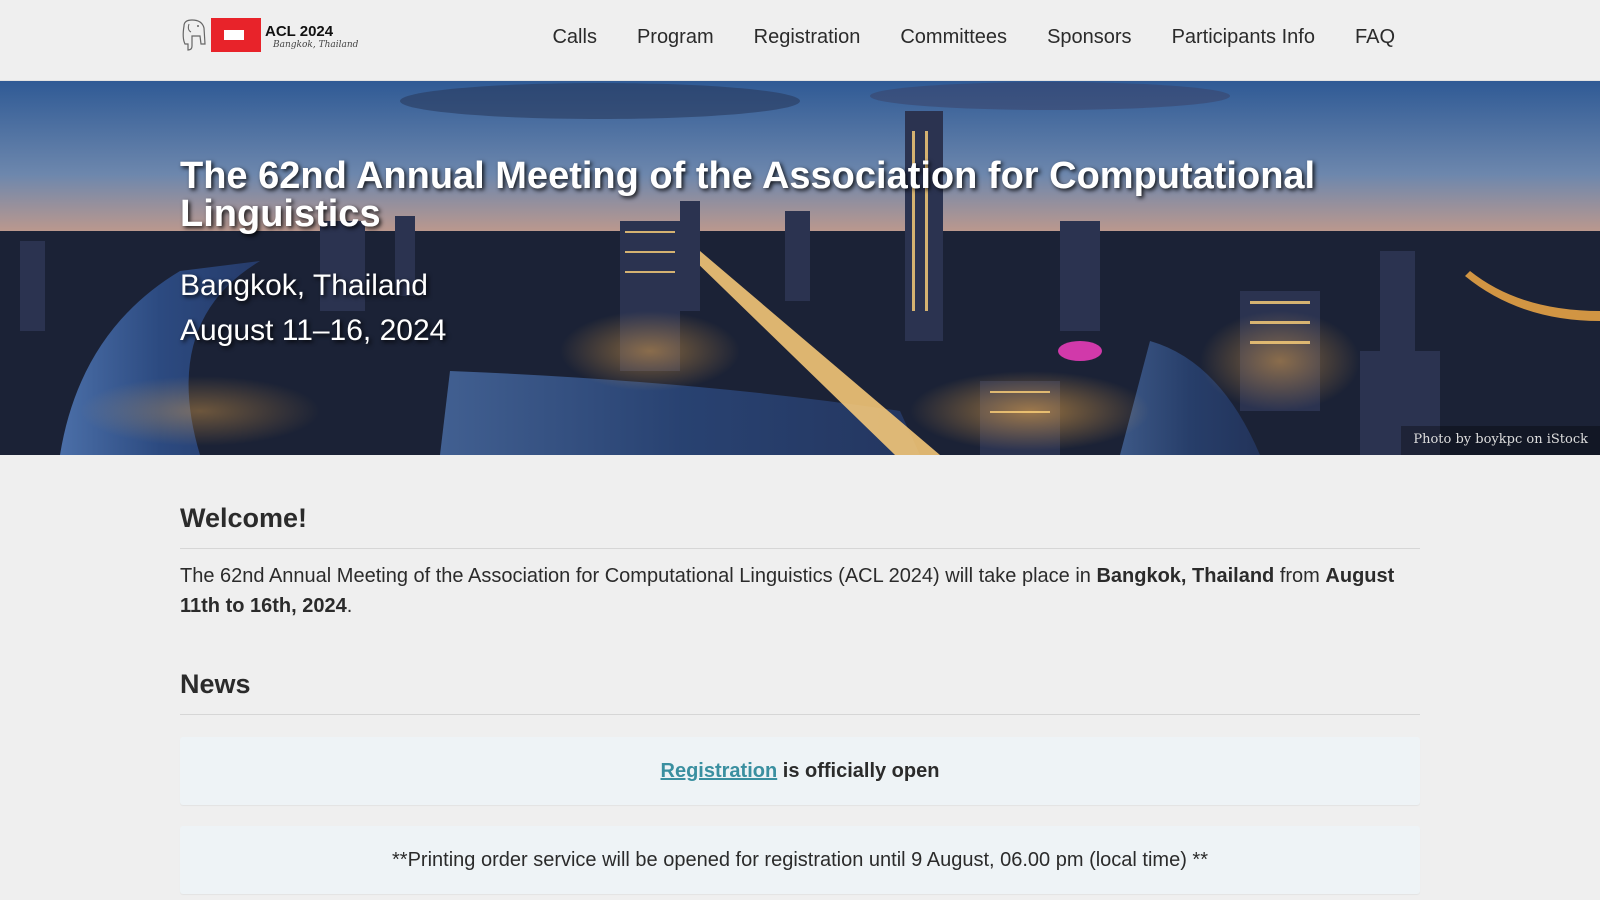 The width and height of the screenshot is (1600, 900). What do you see at coordinates (1089, 37) in the screenshot?
I see `nav-sponsors: Sponsors` at bounding box center [1089, 37].